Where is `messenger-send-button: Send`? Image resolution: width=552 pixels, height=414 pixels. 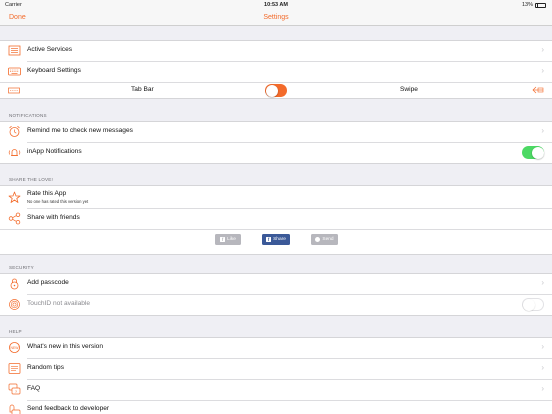 messenger-send-button: Send is located at coordinates (324, 239).